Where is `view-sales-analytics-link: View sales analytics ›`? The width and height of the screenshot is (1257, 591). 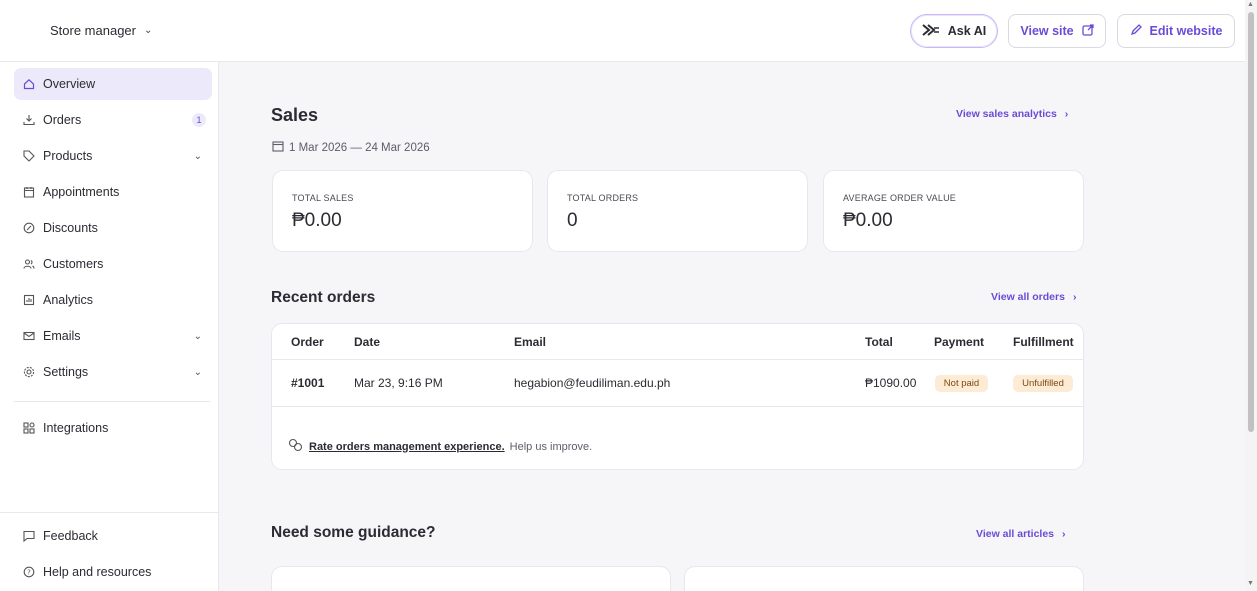
view-sales-analytics-link: View sales analytics › is located at coordinates (1012, 114).